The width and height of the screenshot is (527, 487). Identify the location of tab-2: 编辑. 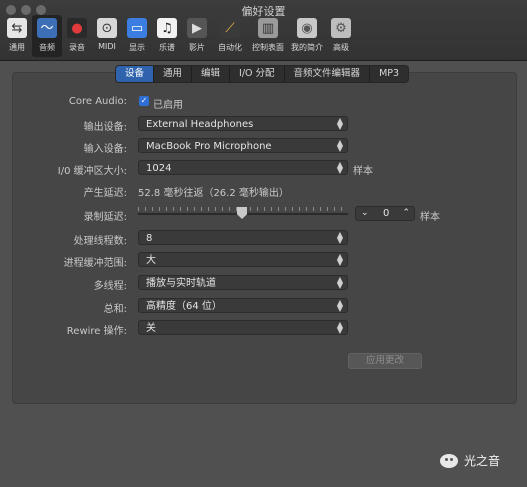
(211, 74).